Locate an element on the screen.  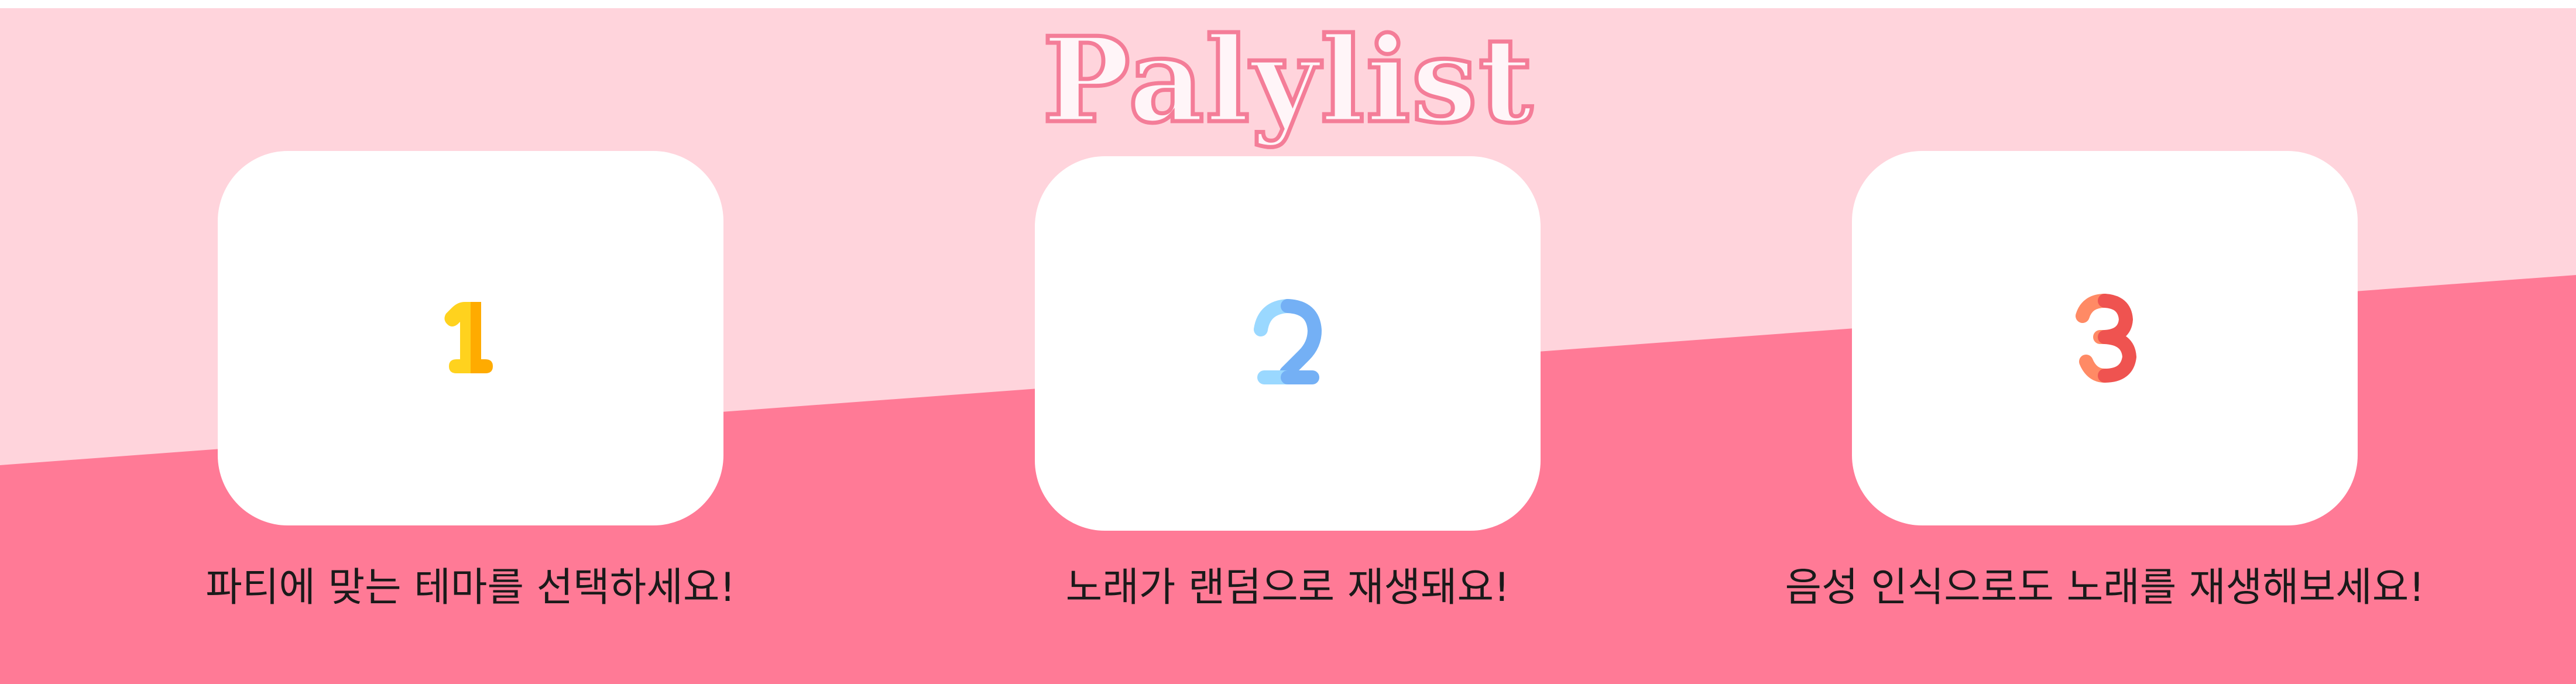
step-caption-1: 파티에 맞는 테마를 선택하세요! is located at coordinates (470, 588).